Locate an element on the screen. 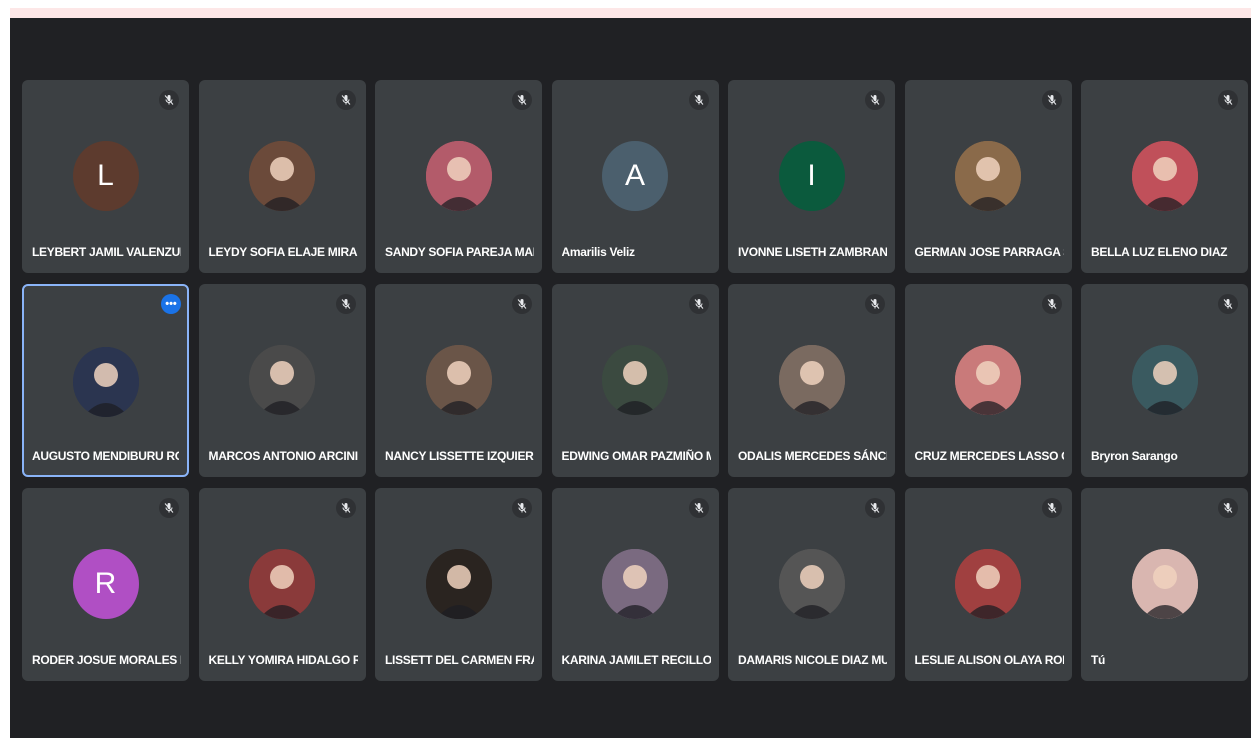 The height and width of the screenshot is (738, 1251). window-top-strip is located at coordinates (625, 4).